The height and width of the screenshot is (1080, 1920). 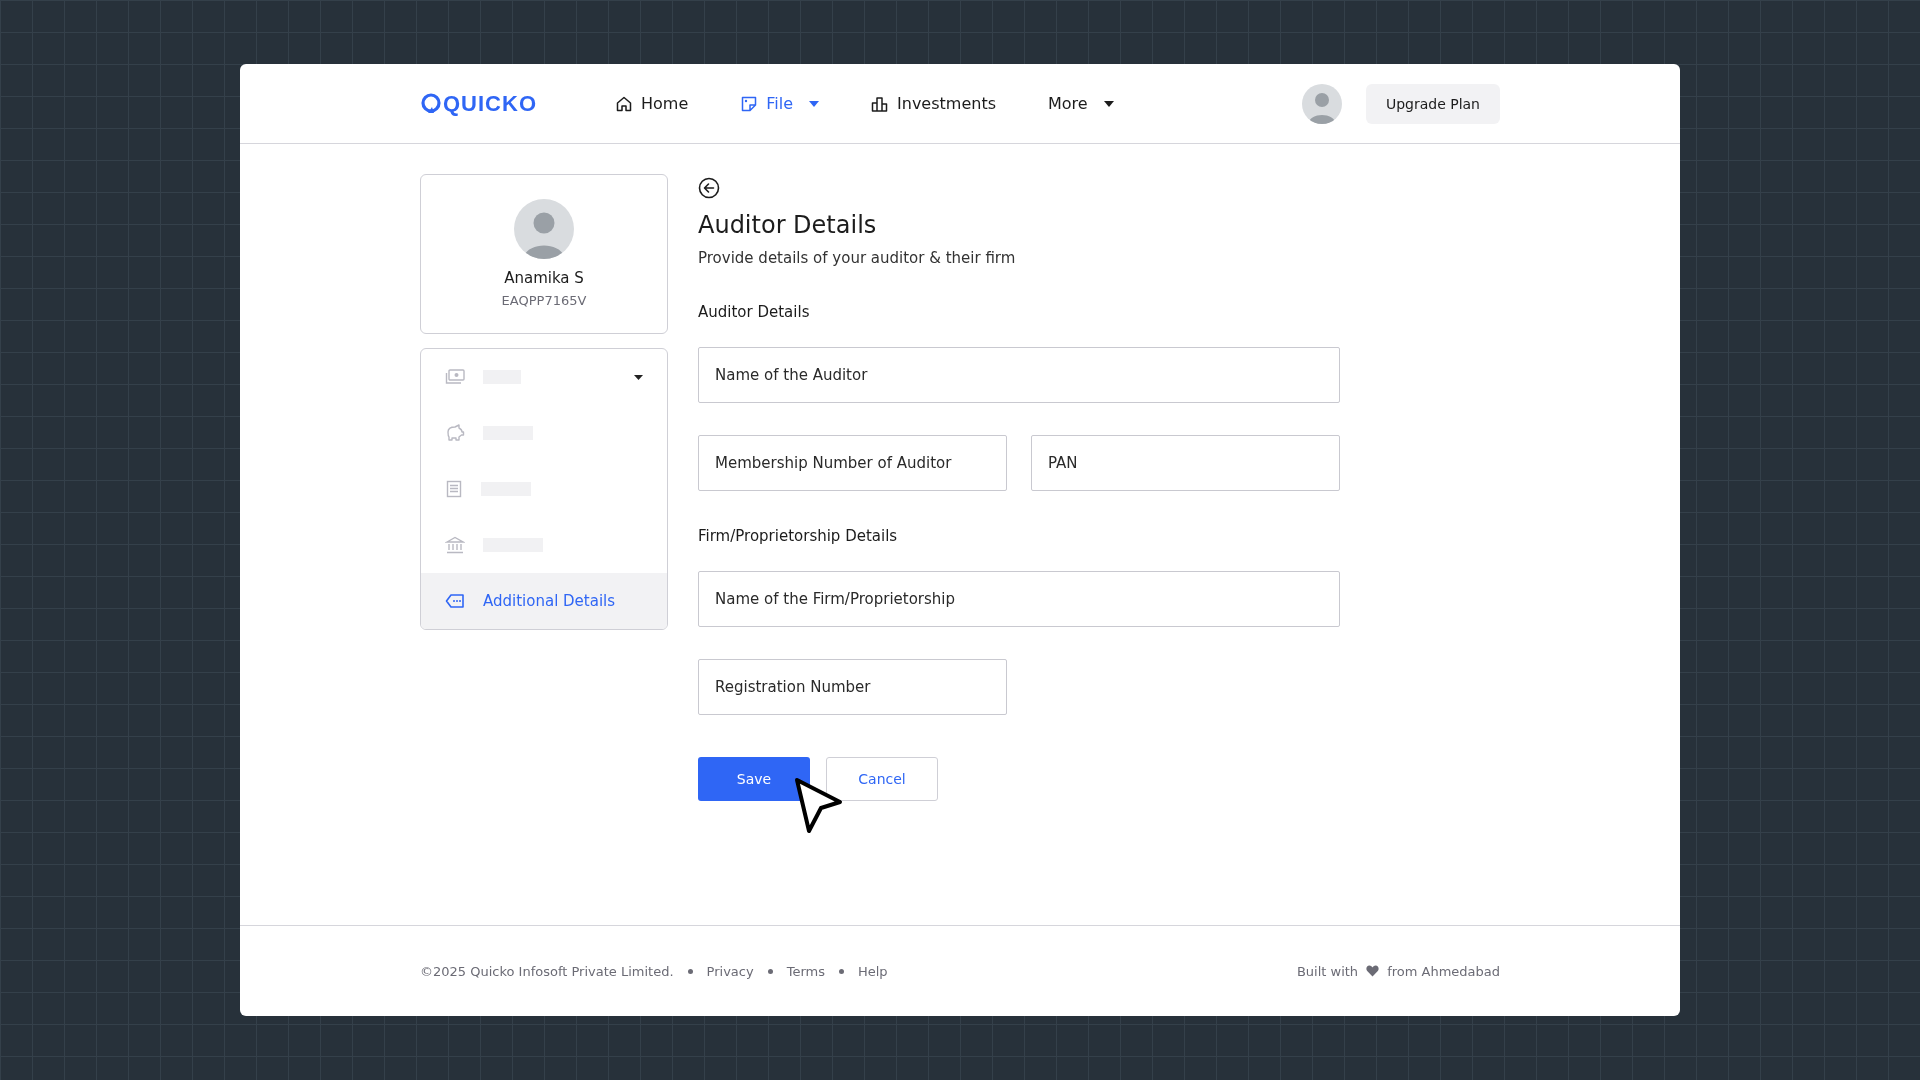 I want to click on footer-link: Help, so click(x=872, y=971).